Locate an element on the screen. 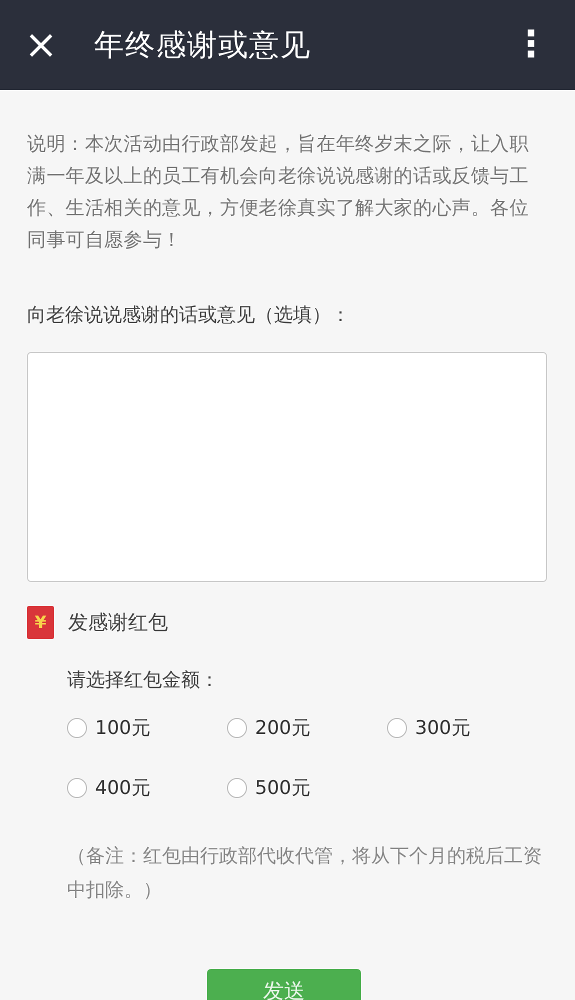  gift-envelope-label: 发感谢红包 is located at coordinates (118, 622).